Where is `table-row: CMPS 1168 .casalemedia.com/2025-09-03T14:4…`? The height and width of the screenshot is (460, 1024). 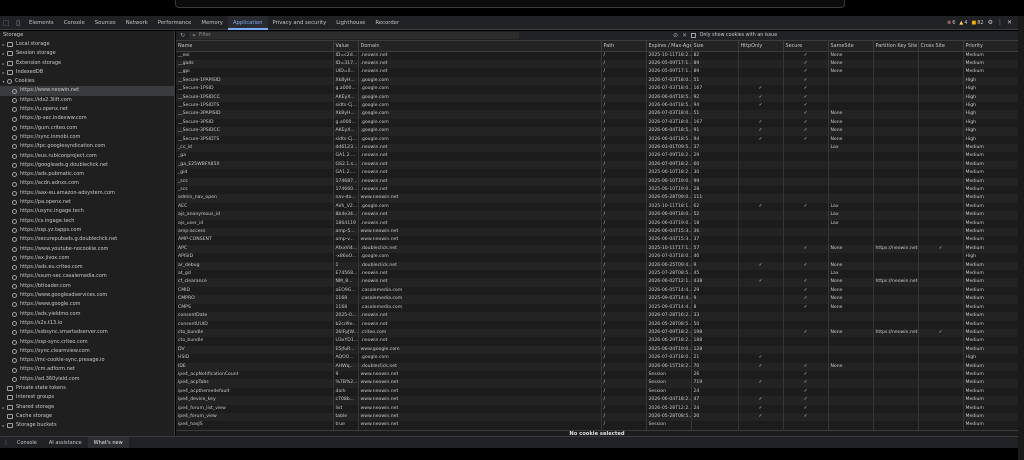 table-row: CMPS 1168 .casalemedia.com/2025-09-03T14:4… is located at coordinates (597, 308).